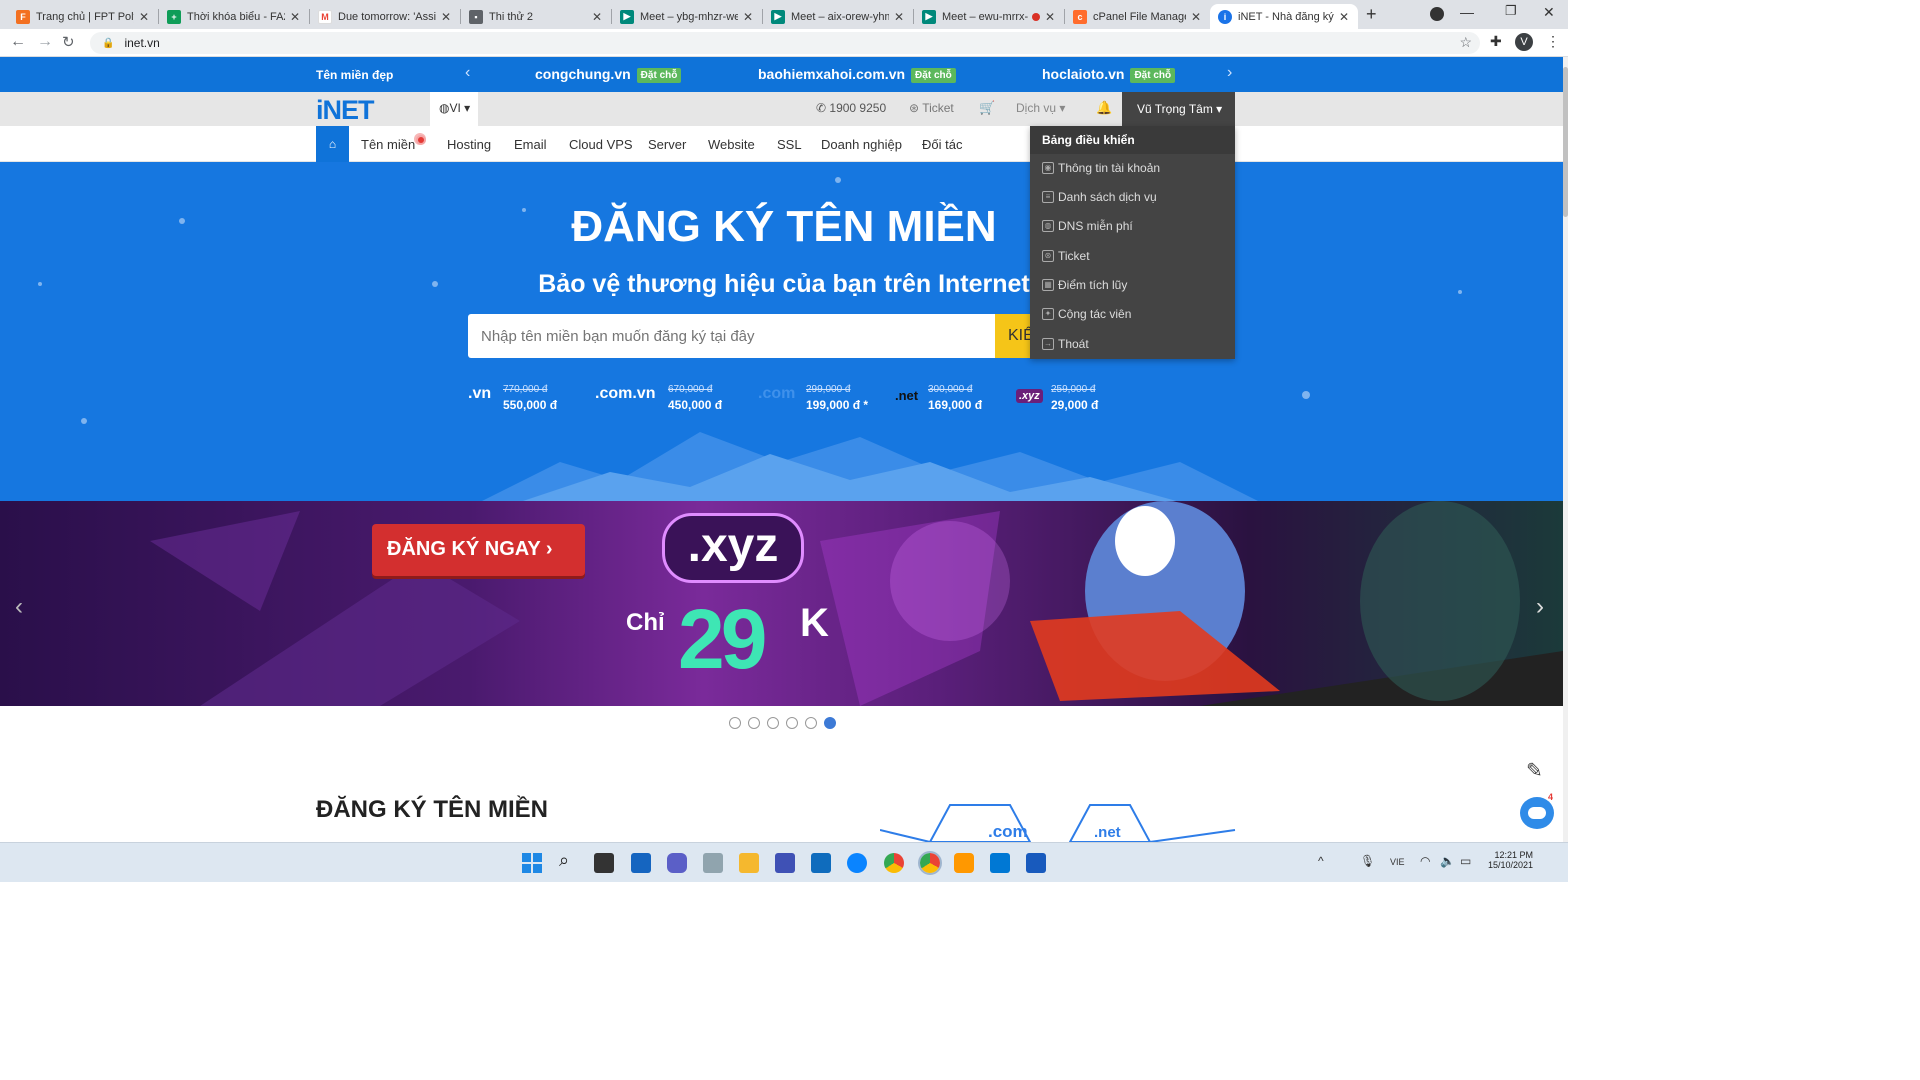 The width and height of the screenshot is (1920, 1080). Describe the element at coordinates (604, 863) in the screenshot. I see `task-view-icon` at that location.